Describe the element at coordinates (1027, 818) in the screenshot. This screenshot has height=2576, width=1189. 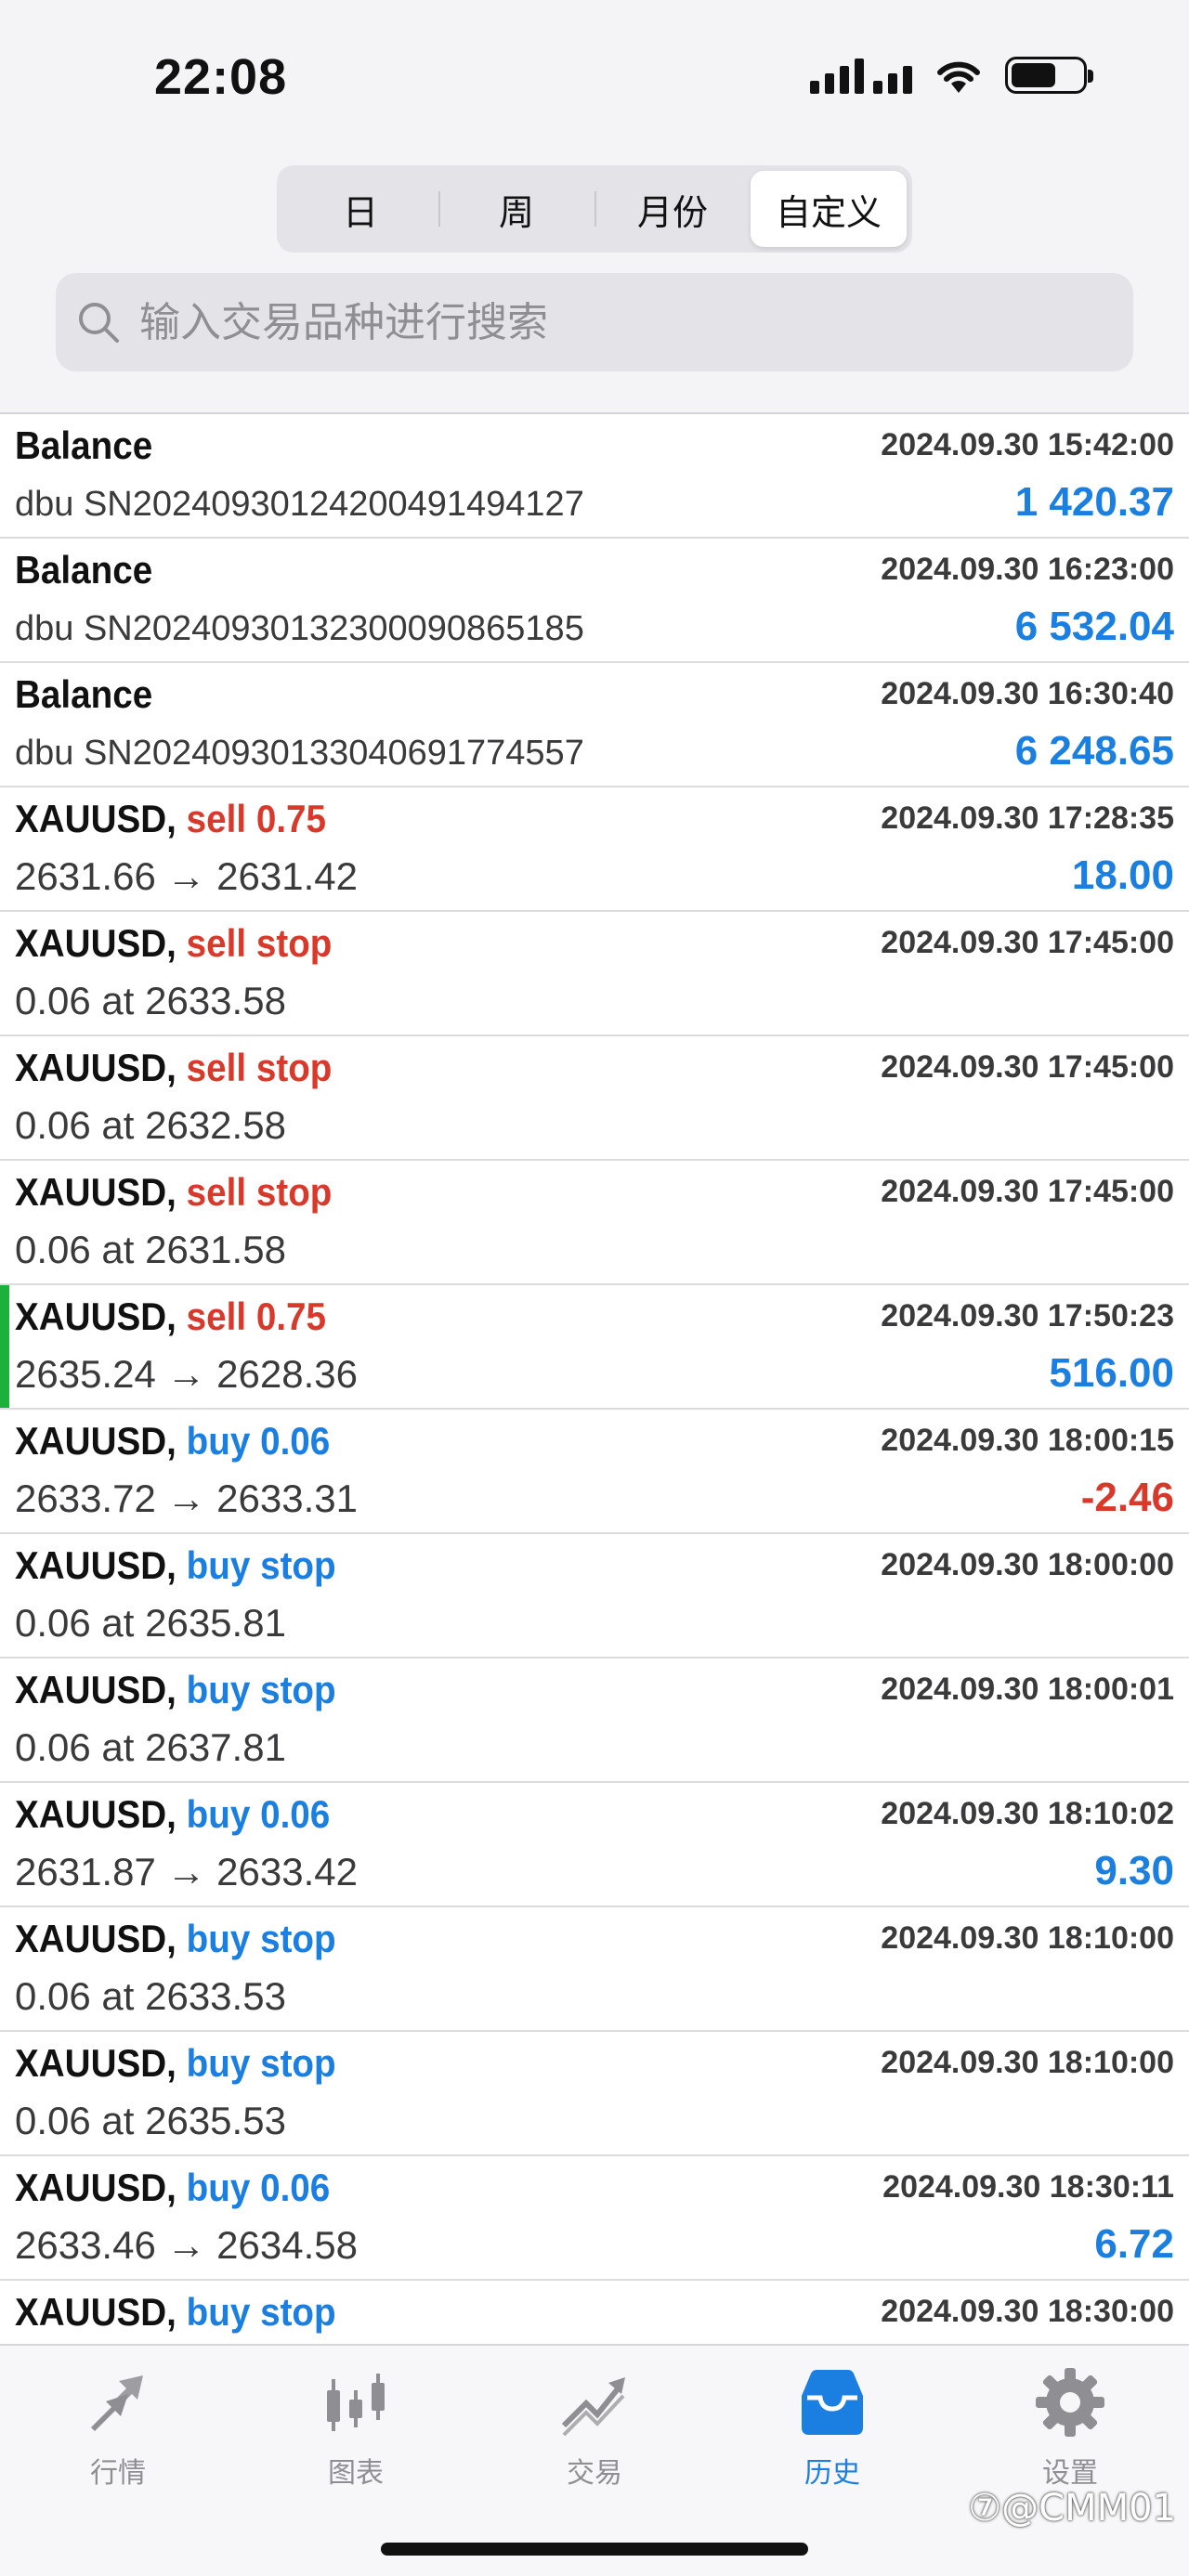
I see `row-datetime: 2024.09.30 17:28:35` at that location.